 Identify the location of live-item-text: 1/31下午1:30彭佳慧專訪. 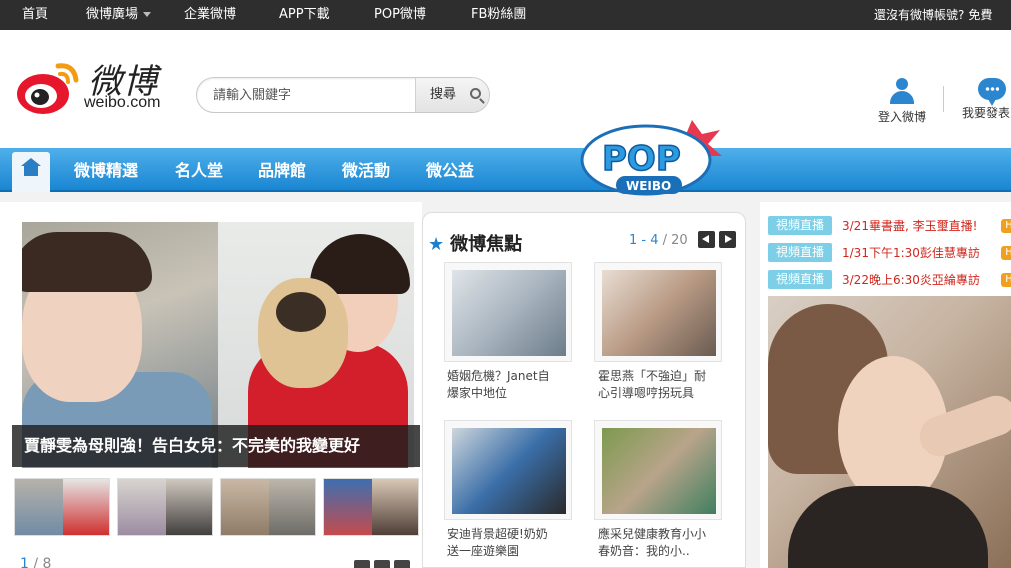
(911, 253).